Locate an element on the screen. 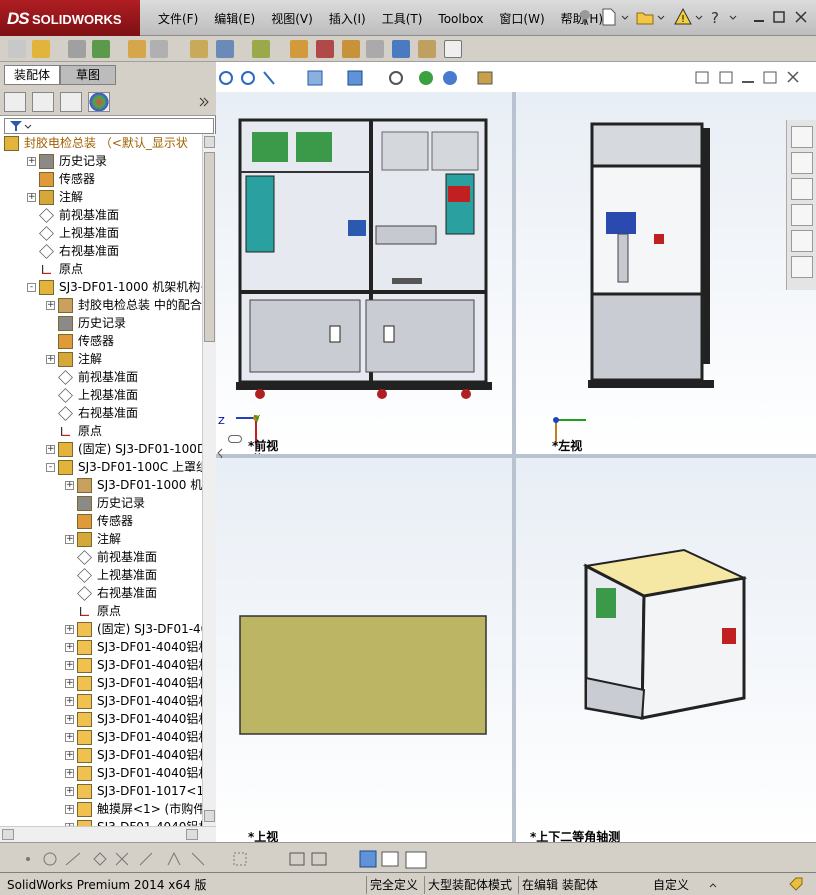  menu-edit: 编辑(E) is located at coordinates (234, 19).